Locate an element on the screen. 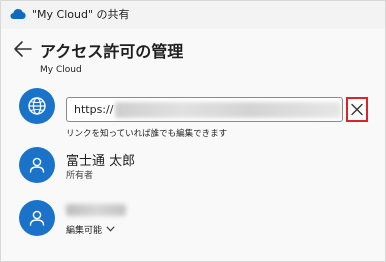 The width and height of the screenshot is (386, 262). share-link-obscured is located at coordinates (228, 110).